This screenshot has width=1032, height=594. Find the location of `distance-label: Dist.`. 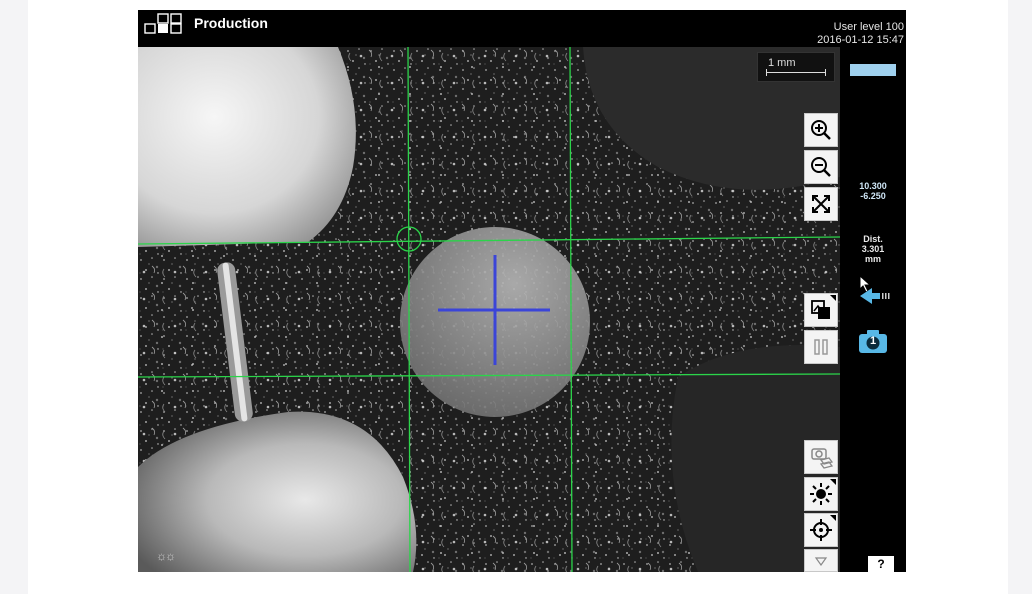

distance-label: Dist. is located at coordinates (873, 239).